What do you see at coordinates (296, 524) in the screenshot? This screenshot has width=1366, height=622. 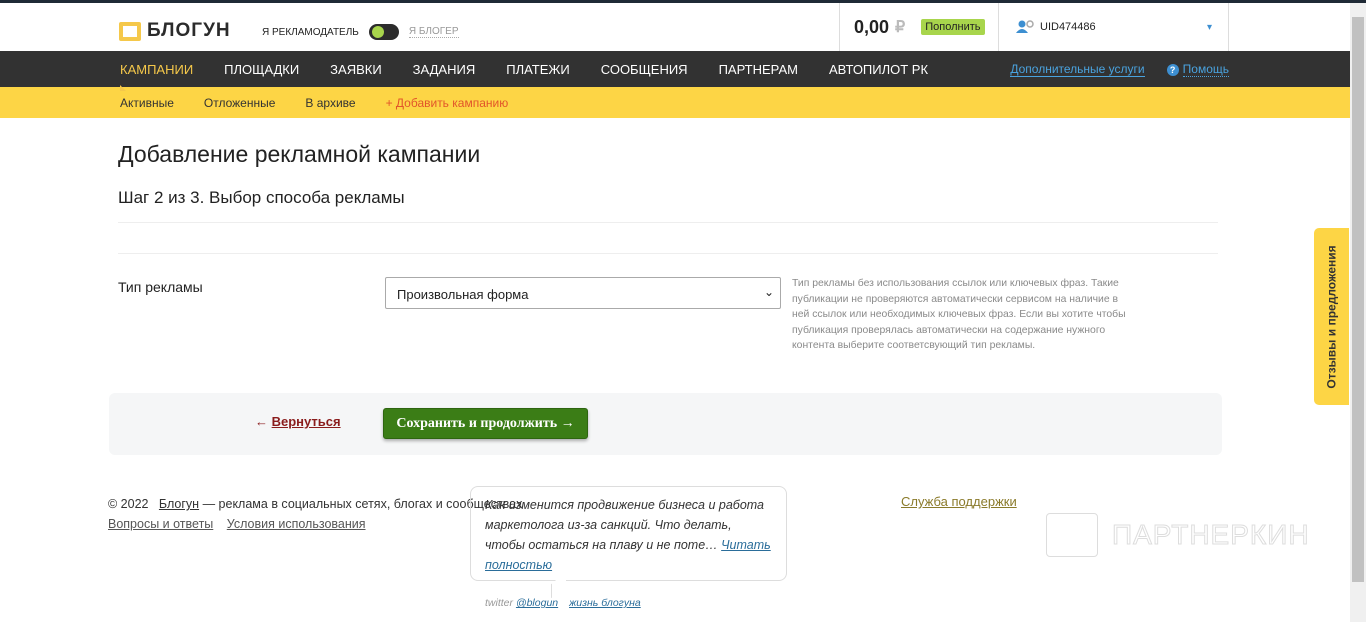 I see `terms-link: Условия использования` at bounding box center [296, 524].